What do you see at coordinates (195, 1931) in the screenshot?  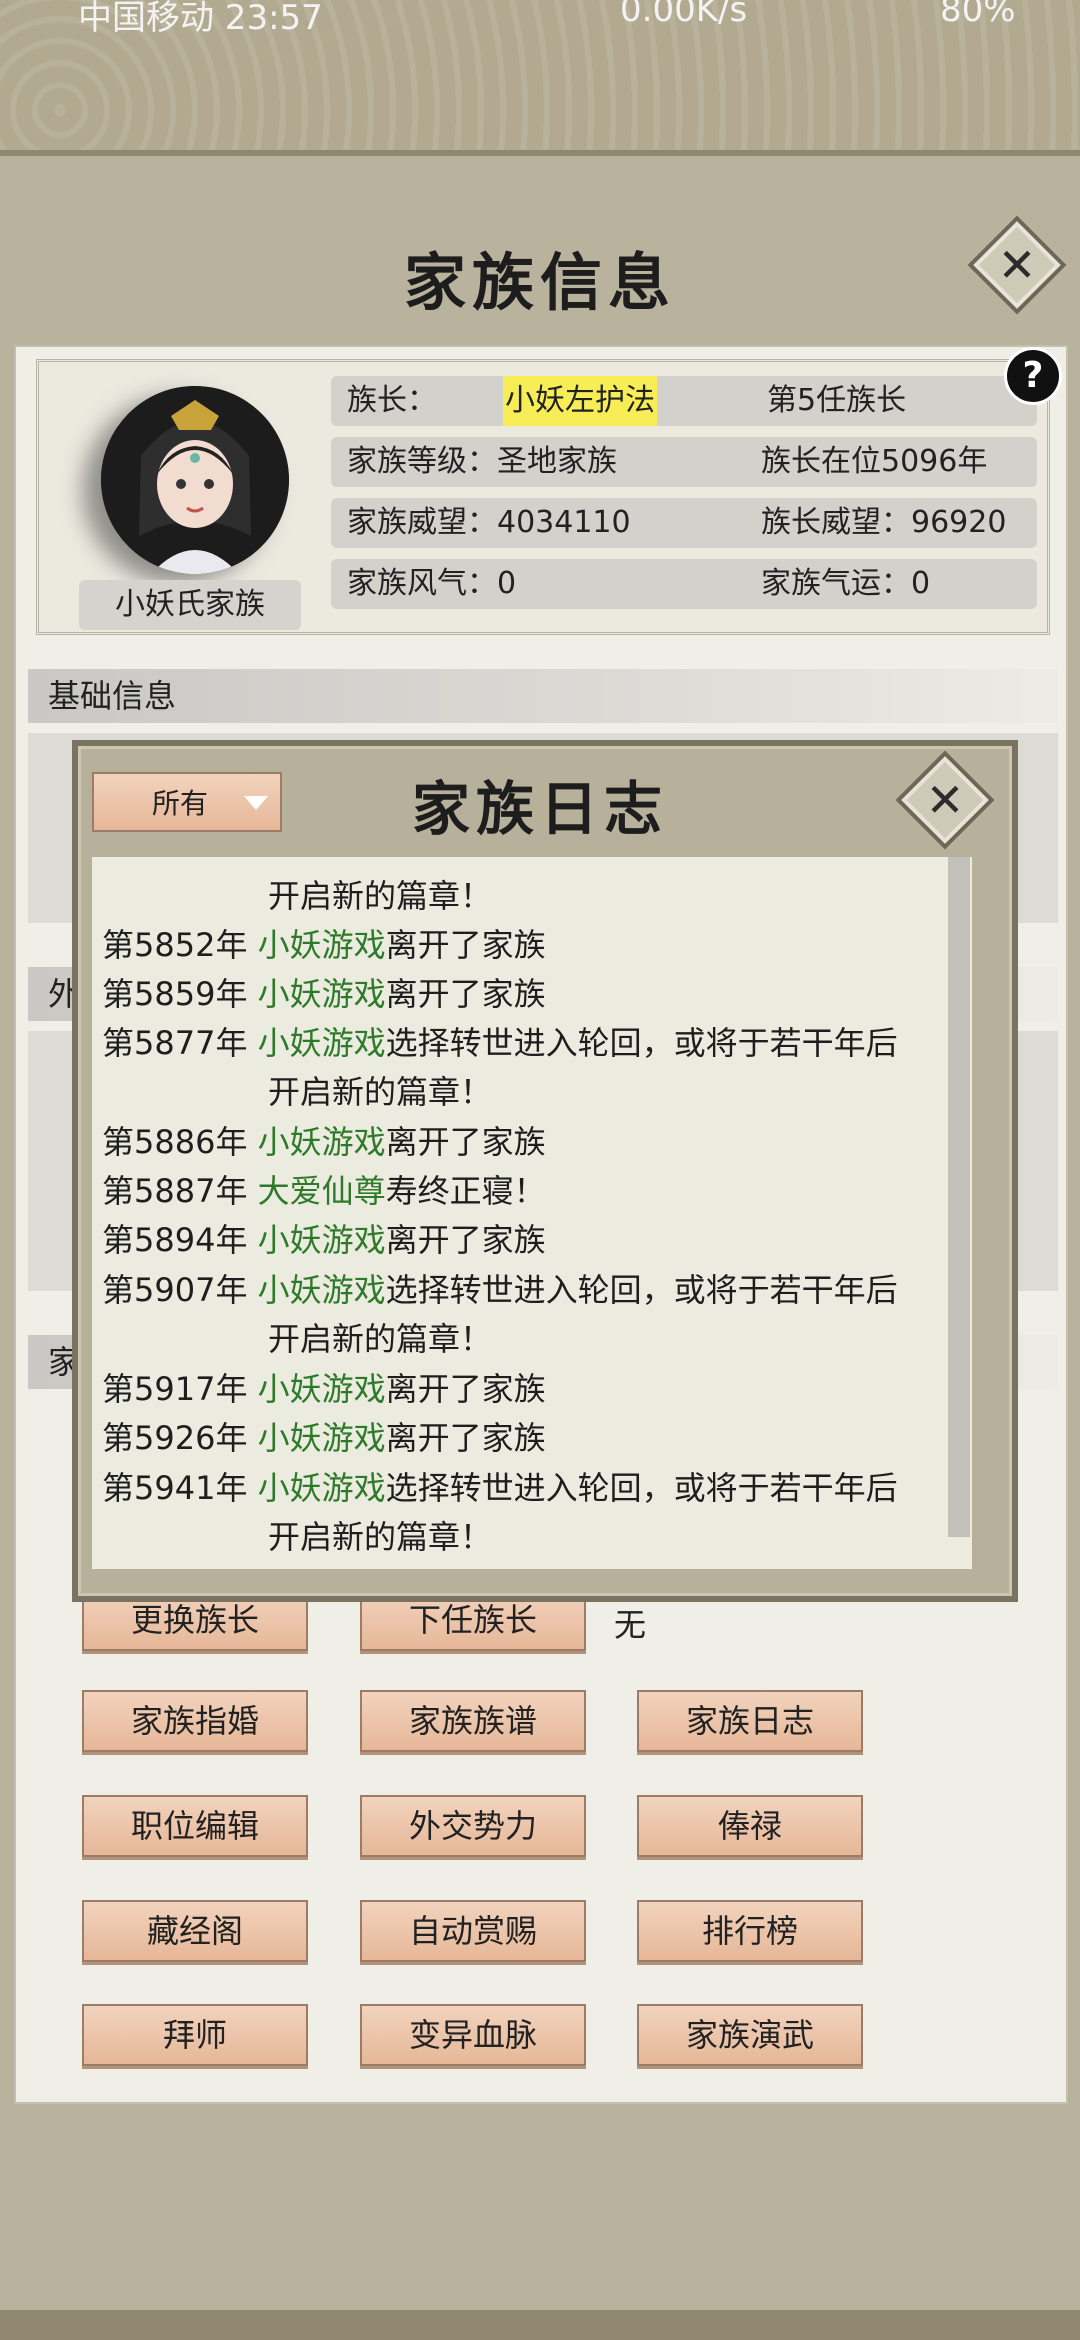 I see `scripture-pavilion-button: 藏经阁` at bounding box center [195, 1931].